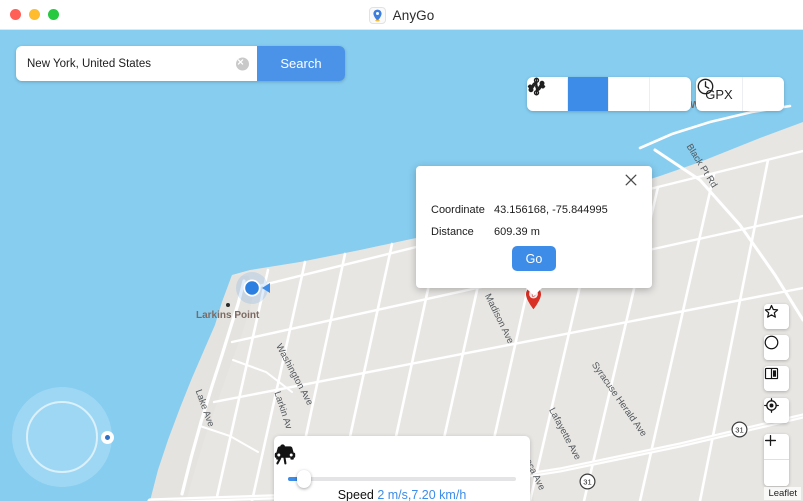  I want to click on search-input-wrapper, so click(136, 63).